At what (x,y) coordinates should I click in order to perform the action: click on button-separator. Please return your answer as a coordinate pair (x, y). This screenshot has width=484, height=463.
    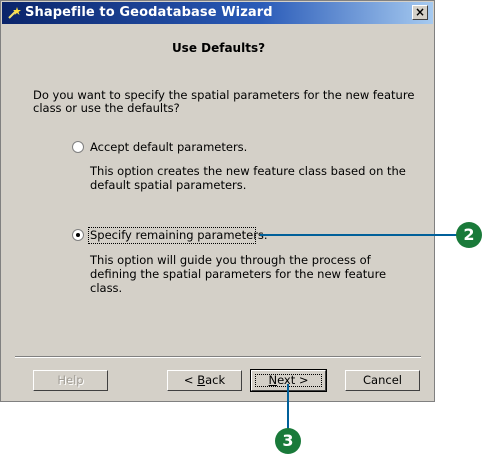
    Looking at the image, I should click on (218, 357).